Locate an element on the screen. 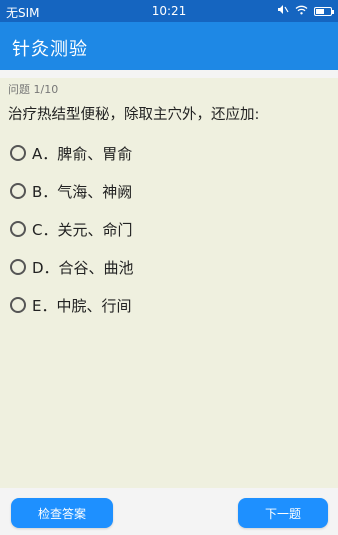 Image resolution: width=338 pixels, height=535 pixels. option-b: B．气海、神阙 is located at coordinates (170, 191).